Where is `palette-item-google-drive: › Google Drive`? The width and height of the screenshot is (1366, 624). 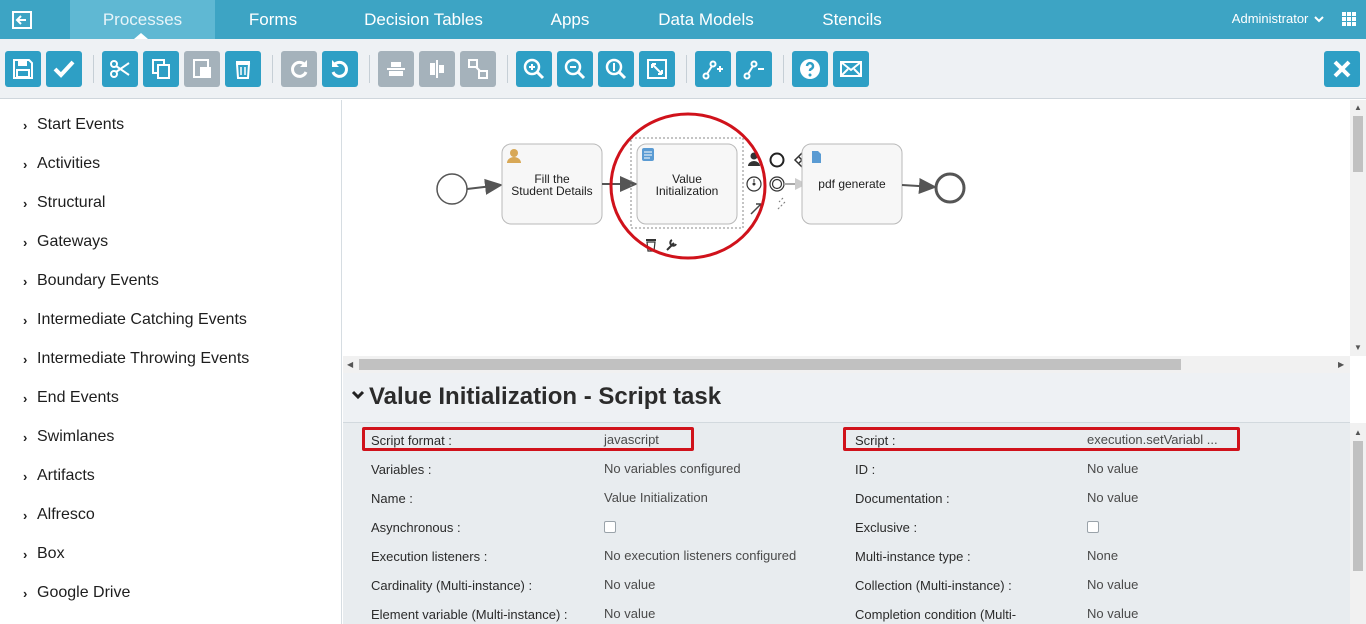 palette-item-google-drive: › Google Drive is located at coordinates (76, 593).